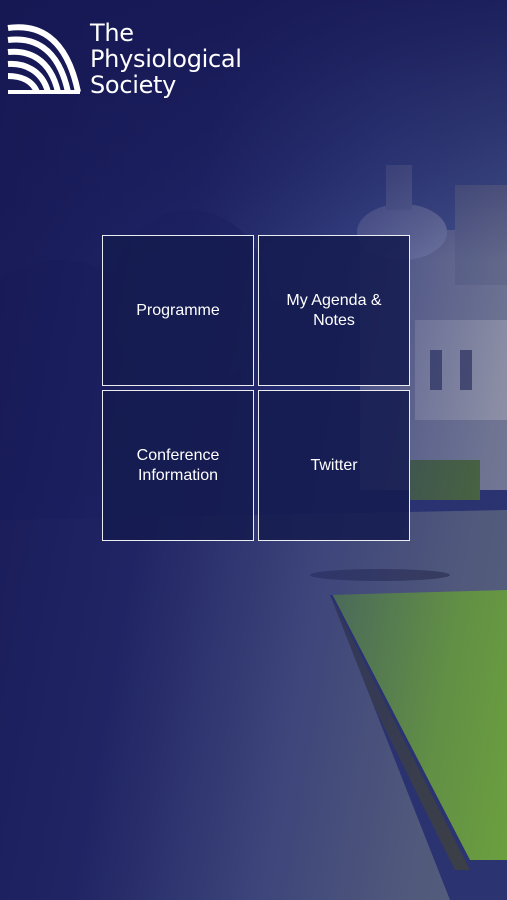 The width and height of the screenshot is (507, 900). I want to click on my-agenda-notes-tile: My Agenda & Notes, so click(334, 310).